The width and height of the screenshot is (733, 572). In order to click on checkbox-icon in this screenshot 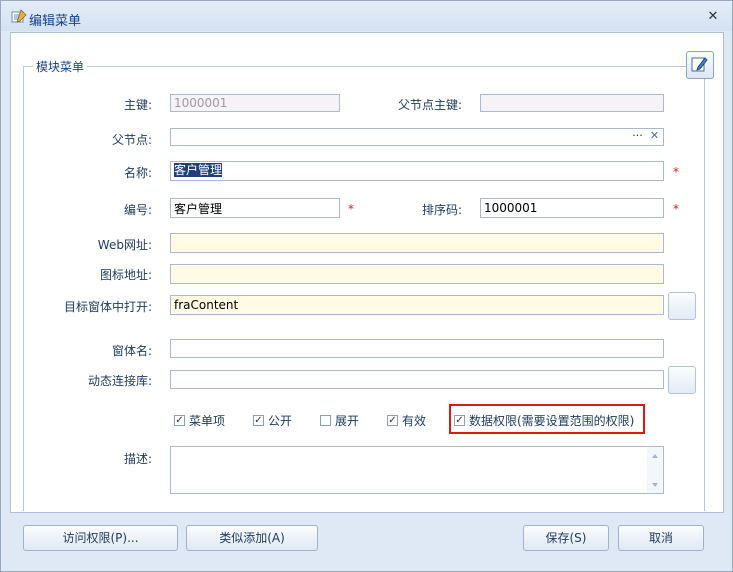, I will do `click(325, 420)`.